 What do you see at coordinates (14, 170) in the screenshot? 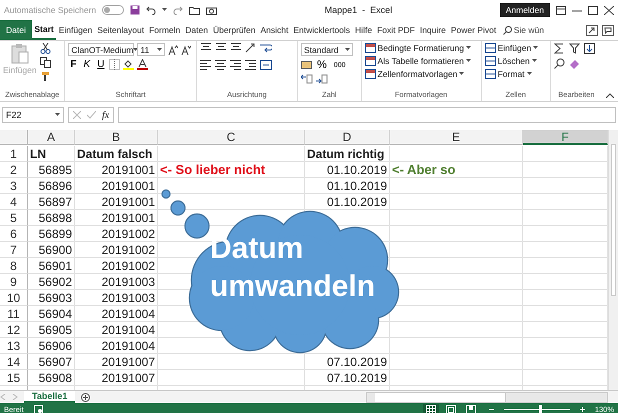
I see `row-header: 2` at bounding box center [14, 170].